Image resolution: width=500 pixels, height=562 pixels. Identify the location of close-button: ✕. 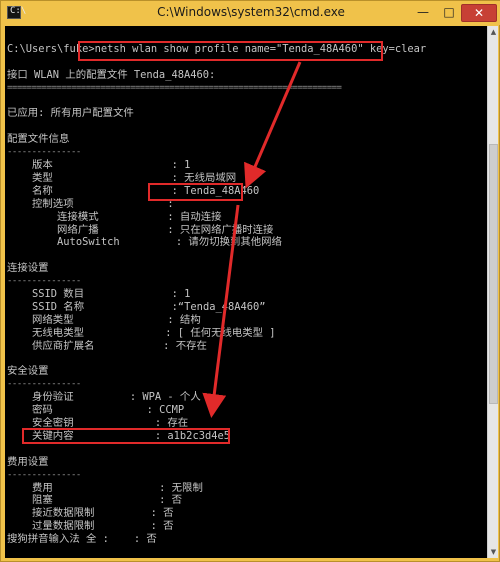
(479, 13).